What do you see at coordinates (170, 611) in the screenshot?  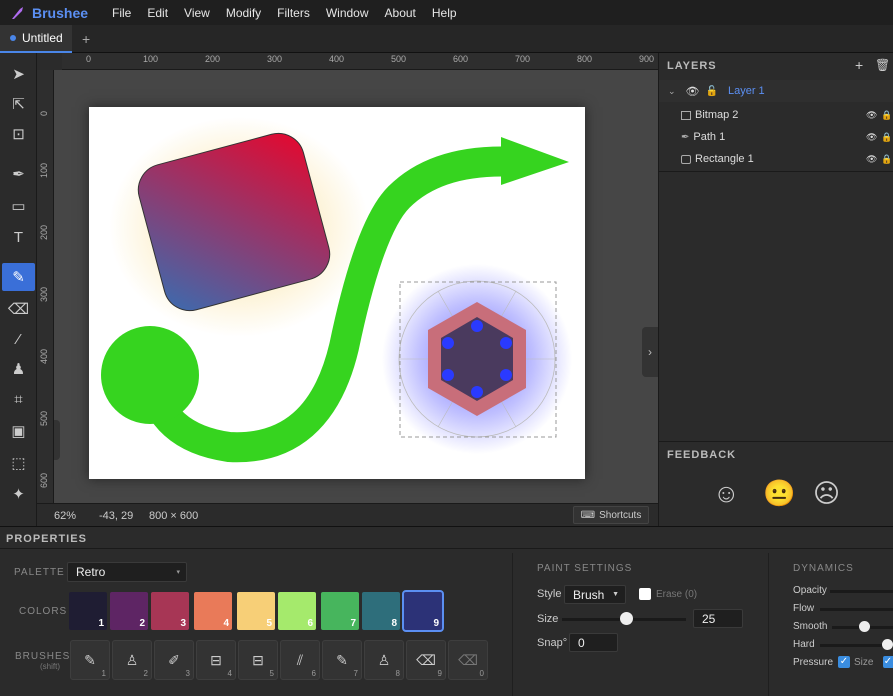 I see `color-swatch: 3` at bounding box center [170, 611].